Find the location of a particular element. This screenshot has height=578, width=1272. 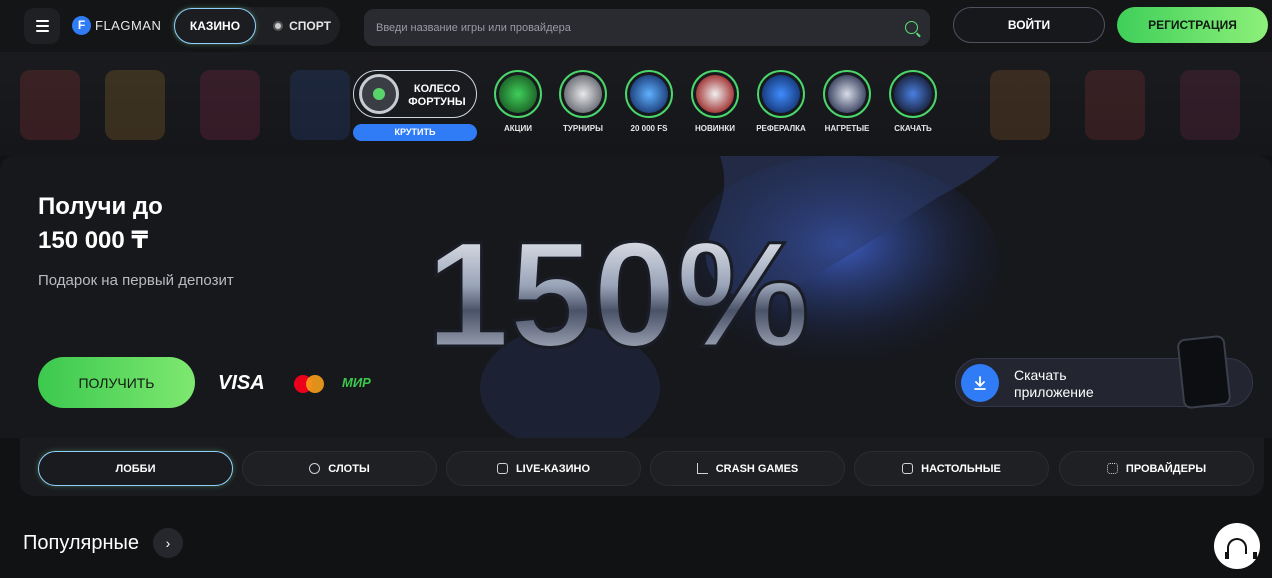

download-icon is located at coordinates (980, 383).